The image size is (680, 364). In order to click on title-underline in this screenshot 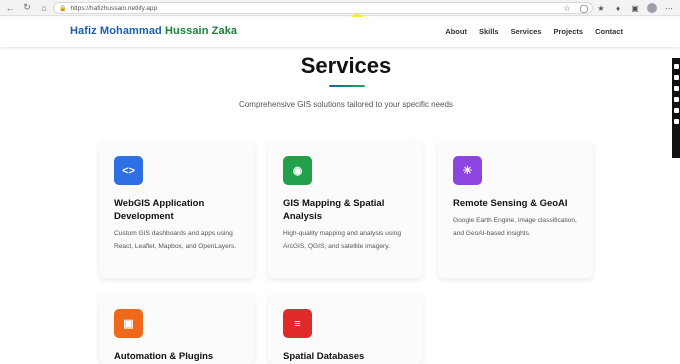, I will do `click(347, 86)`.